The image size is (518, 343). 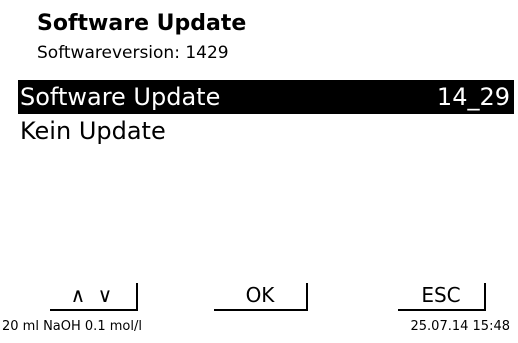 What do you see at coordinates (72, 326) in the screenshot?
I see `reagent-status: 20 ml NaOH 0.1 mol/l` at bounding box center [72, 326].